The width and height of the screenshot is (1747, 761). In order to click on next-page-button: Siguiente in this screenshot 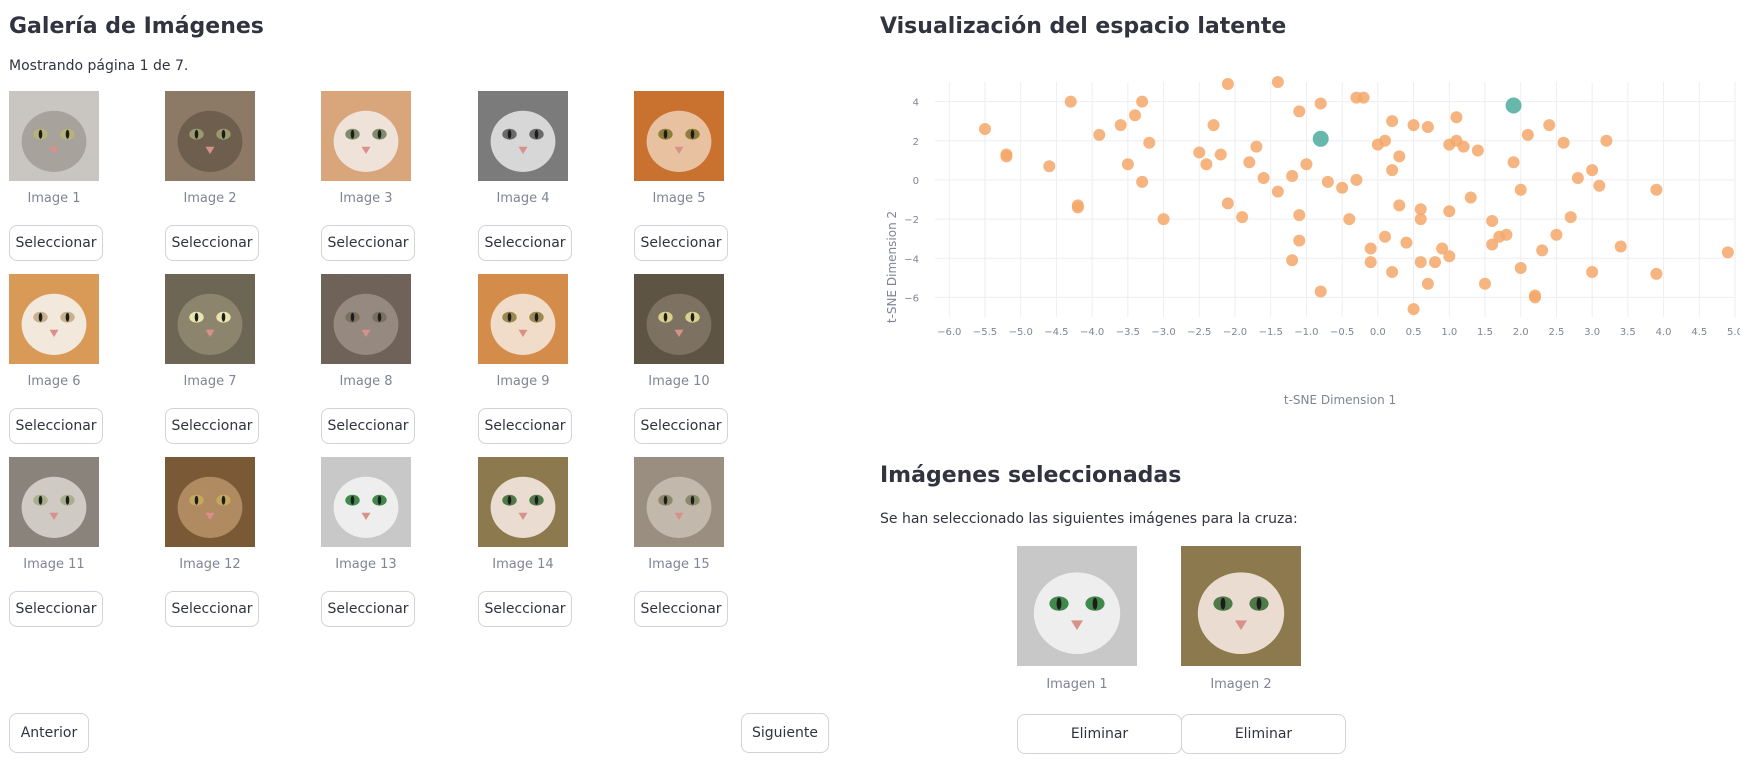, I will do `click(785, 733)`.